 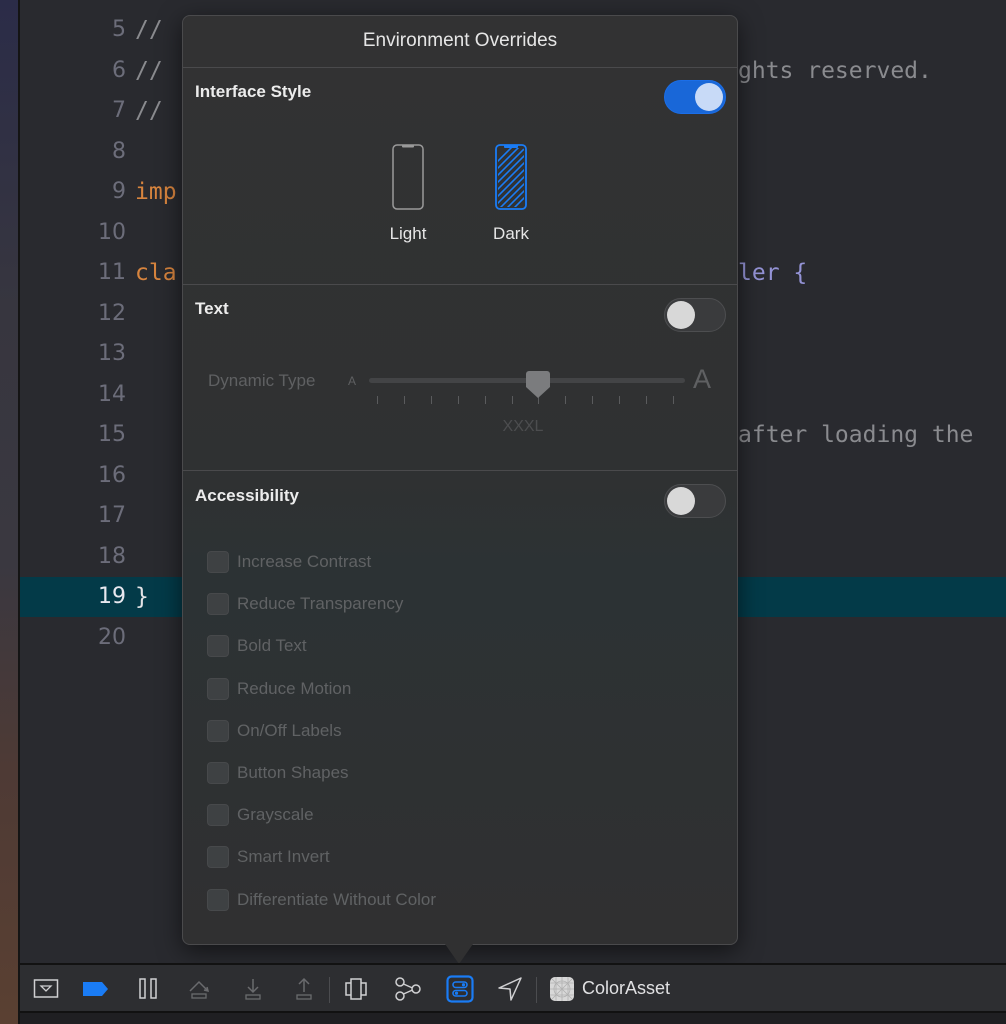 What do you see at coordinates (511, 233) in the screenshot?
I see `dark-option-label: Dark` at bounding box center [511, 233].